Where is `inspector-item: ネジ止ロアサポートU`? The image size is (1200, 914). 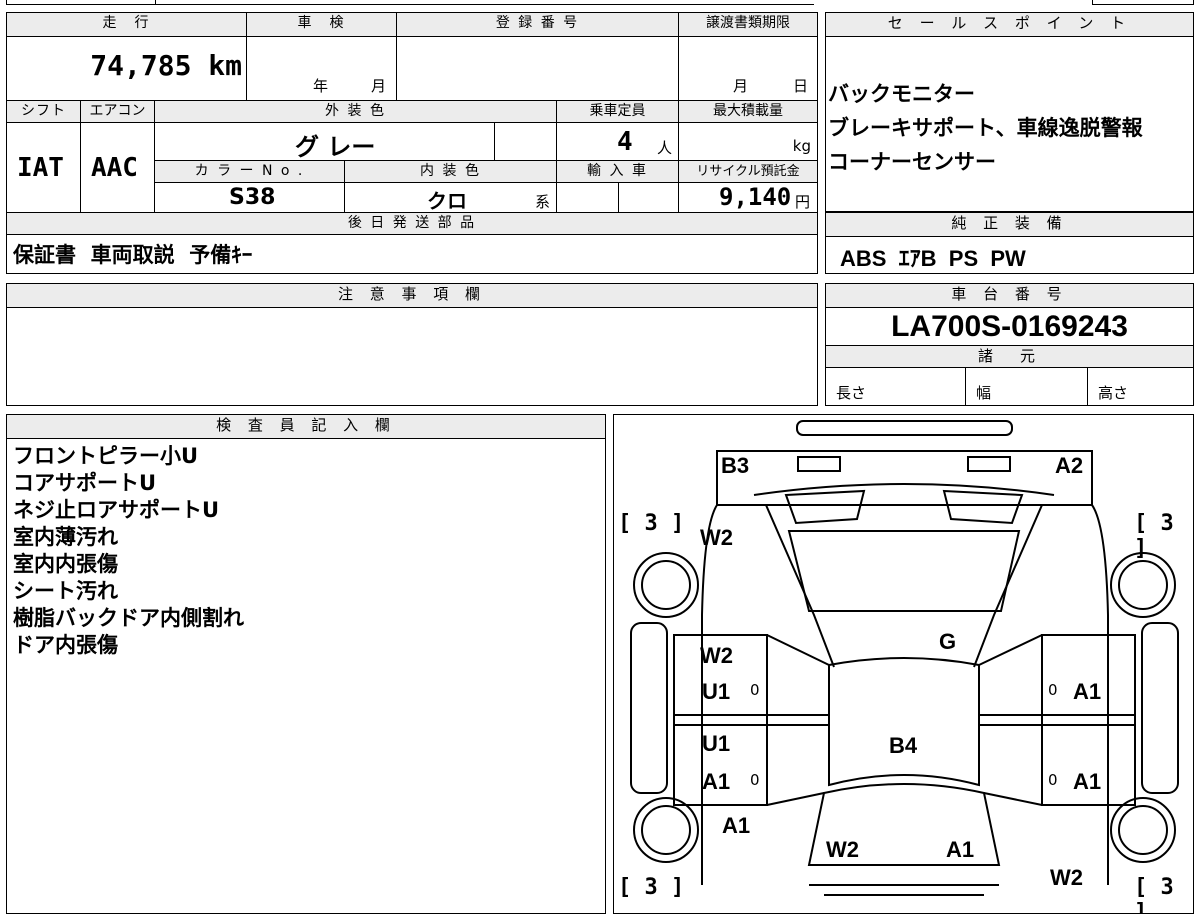
inspector-item: ネジ止ロアサポートU is located at coordinates (116, 510).